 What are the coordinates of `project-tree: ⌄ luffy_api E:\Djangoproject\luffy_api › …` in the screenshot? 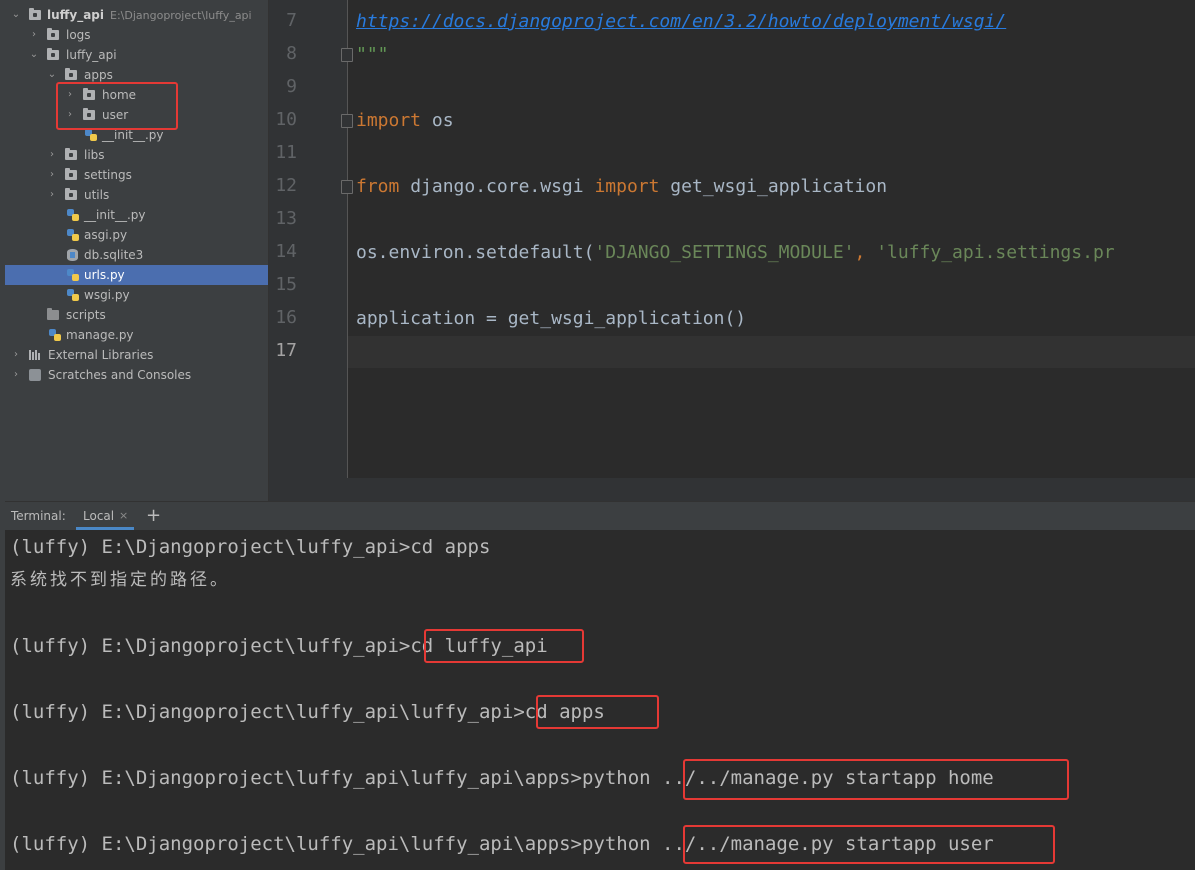 It's located at (136, 250).